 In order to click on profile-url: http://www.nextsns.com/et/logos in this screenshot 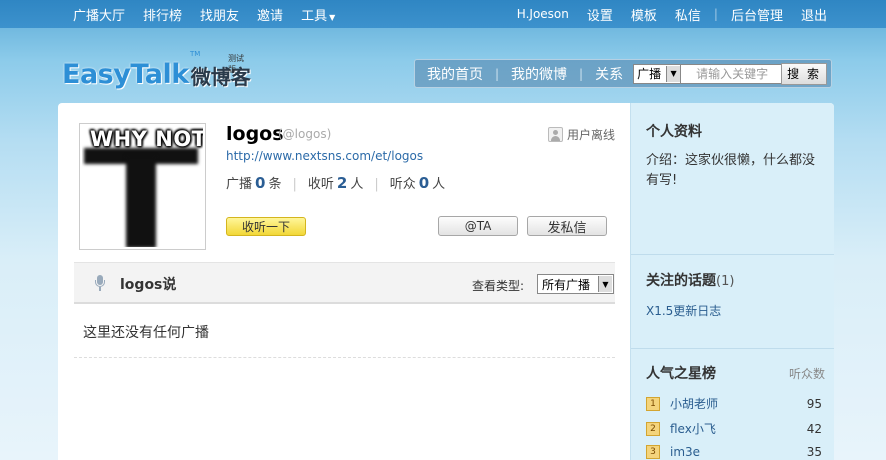, I will do `click(324, 156)`.